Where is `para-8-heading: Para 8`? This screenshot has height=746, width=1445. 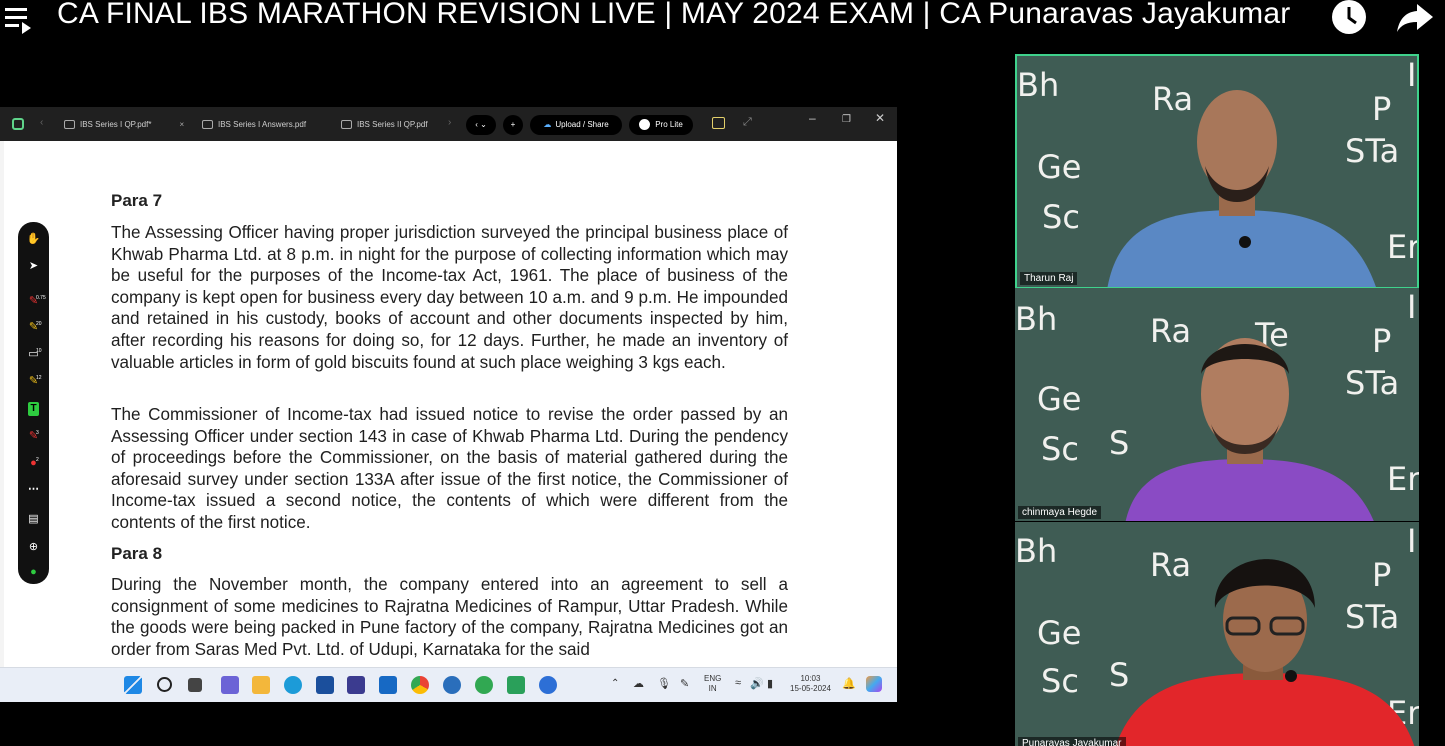 para-8-heading: Para 8 is located at coordinates (137, 553).